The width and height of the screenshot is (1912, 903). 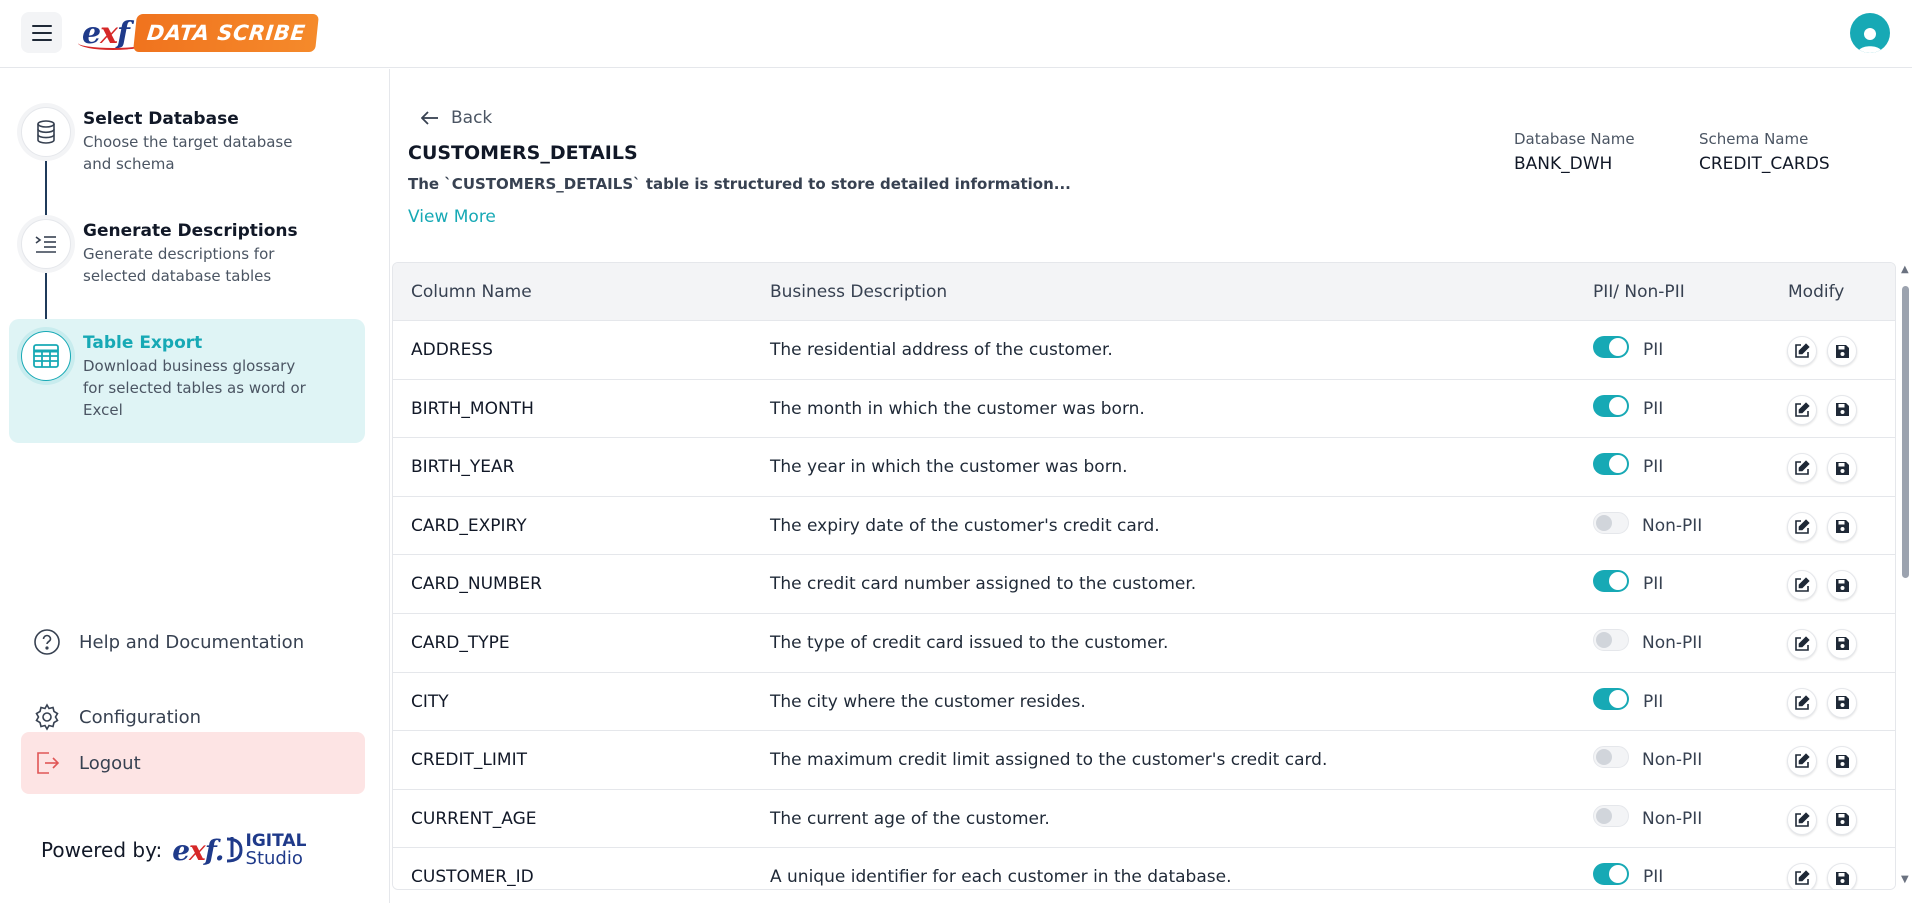 I want to click on top-header: exf DATA SCRIBE, so click(x=956, y=34).